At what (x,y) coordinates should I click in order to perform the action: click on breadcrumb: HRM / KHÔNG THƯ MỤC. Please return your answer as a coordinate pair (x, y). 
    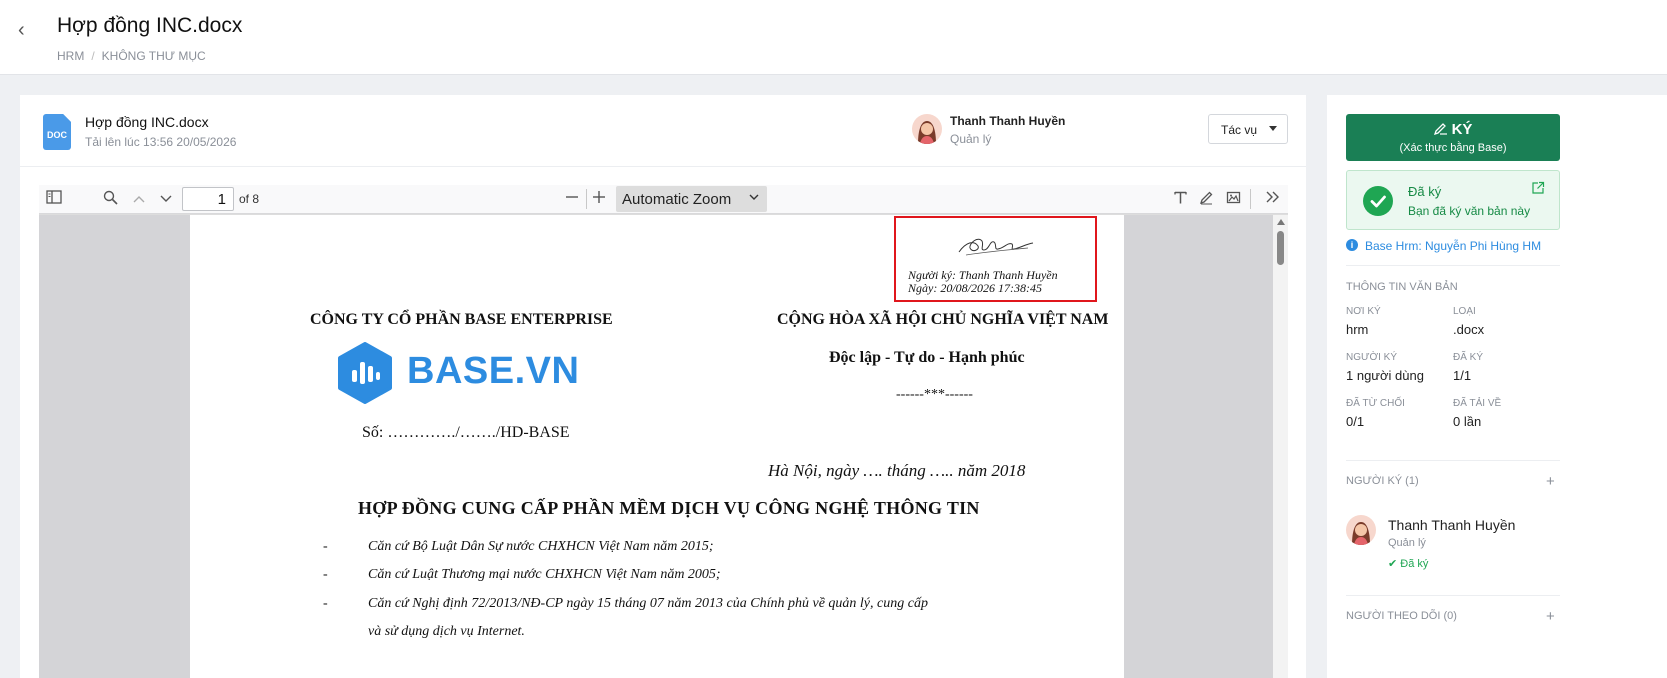
    Looking at the image, I should click on (131, 56).